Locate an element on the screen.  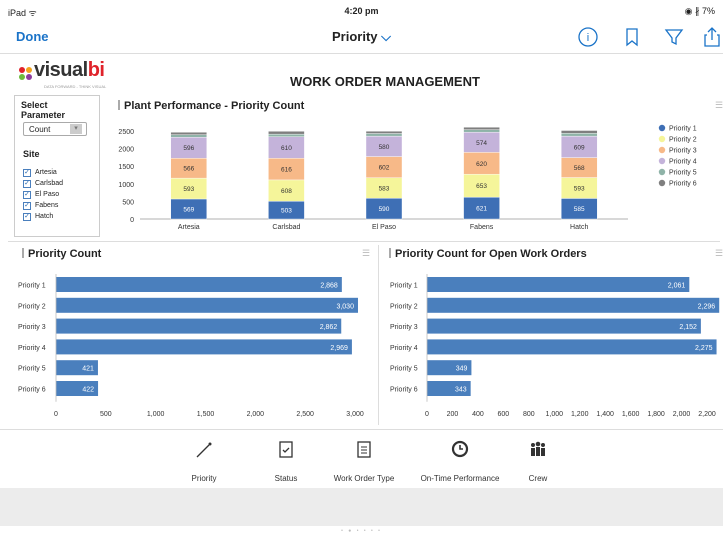
site-checkbox-el-paso: ✓ El Paso is located at coordinates (43, 194).